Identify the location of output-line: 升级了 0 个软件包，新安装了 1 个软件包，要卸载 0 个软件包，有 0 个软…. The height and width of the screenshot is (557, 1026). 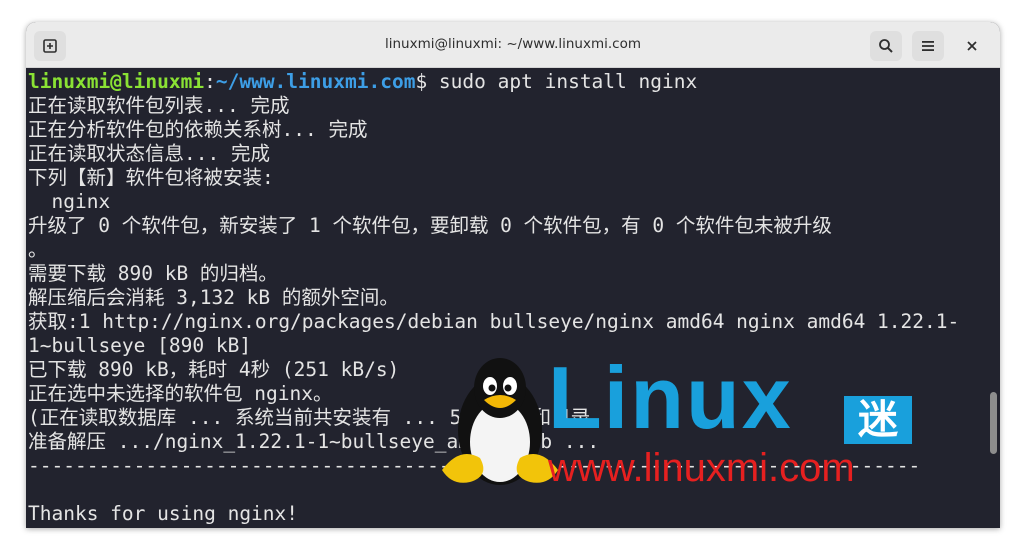
(430, 225).